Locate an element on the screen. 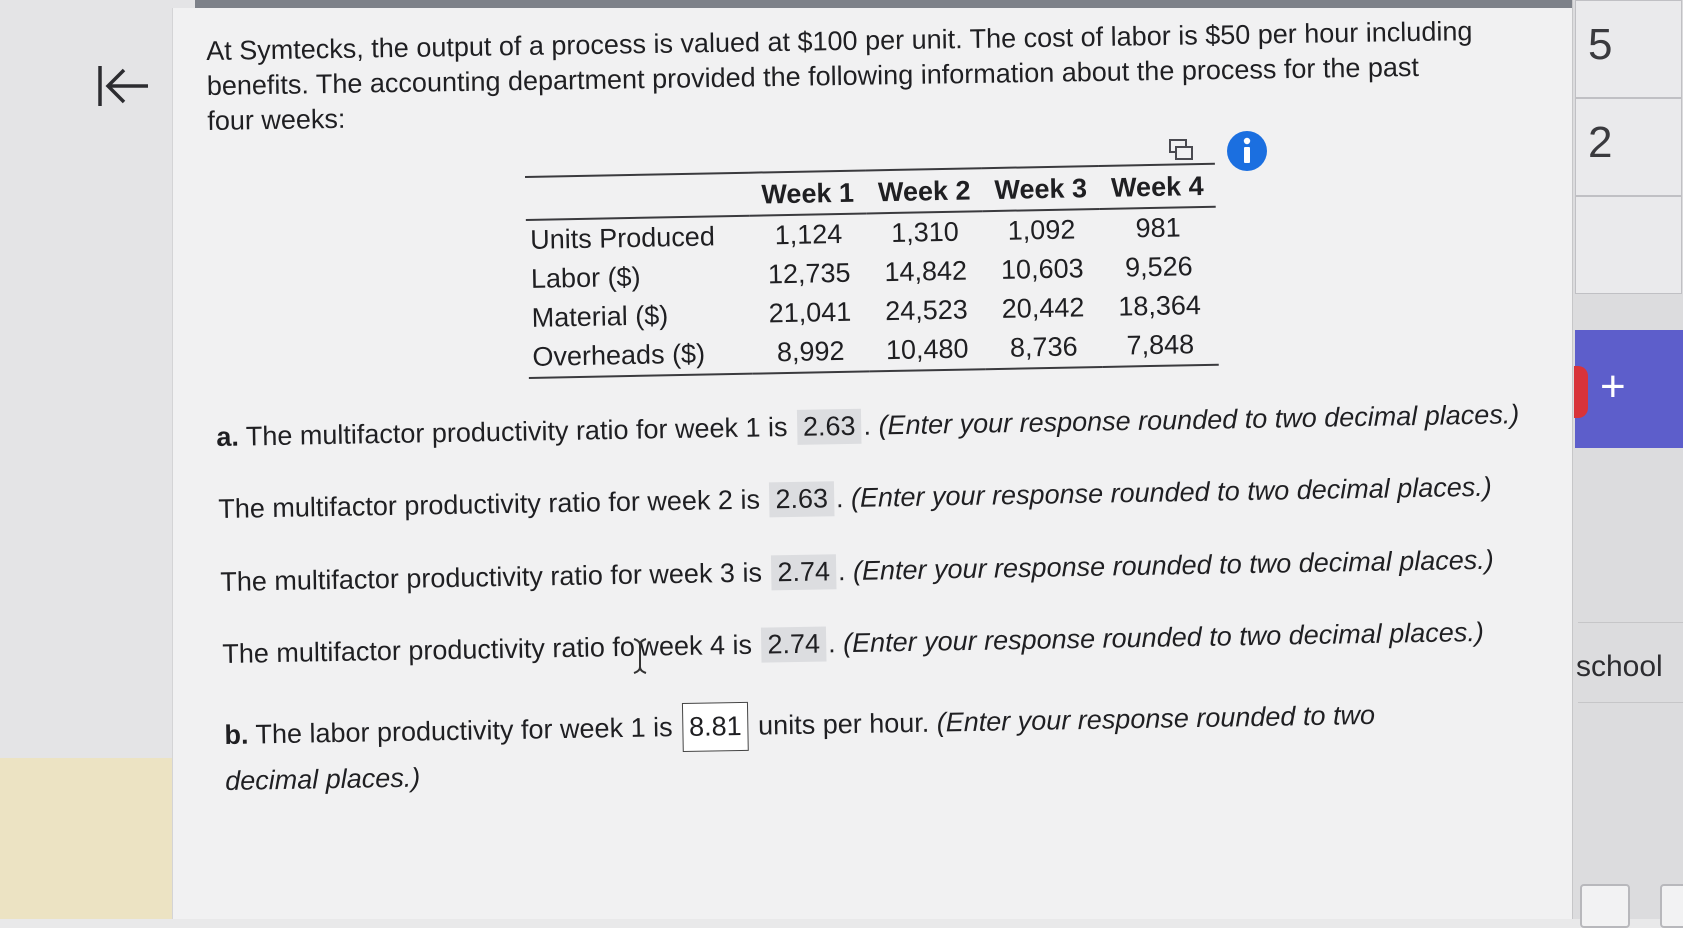 The height and width of the screenshot is (928, 1683). question-text-tail: week 4 is is located at coordinates (696, 645).